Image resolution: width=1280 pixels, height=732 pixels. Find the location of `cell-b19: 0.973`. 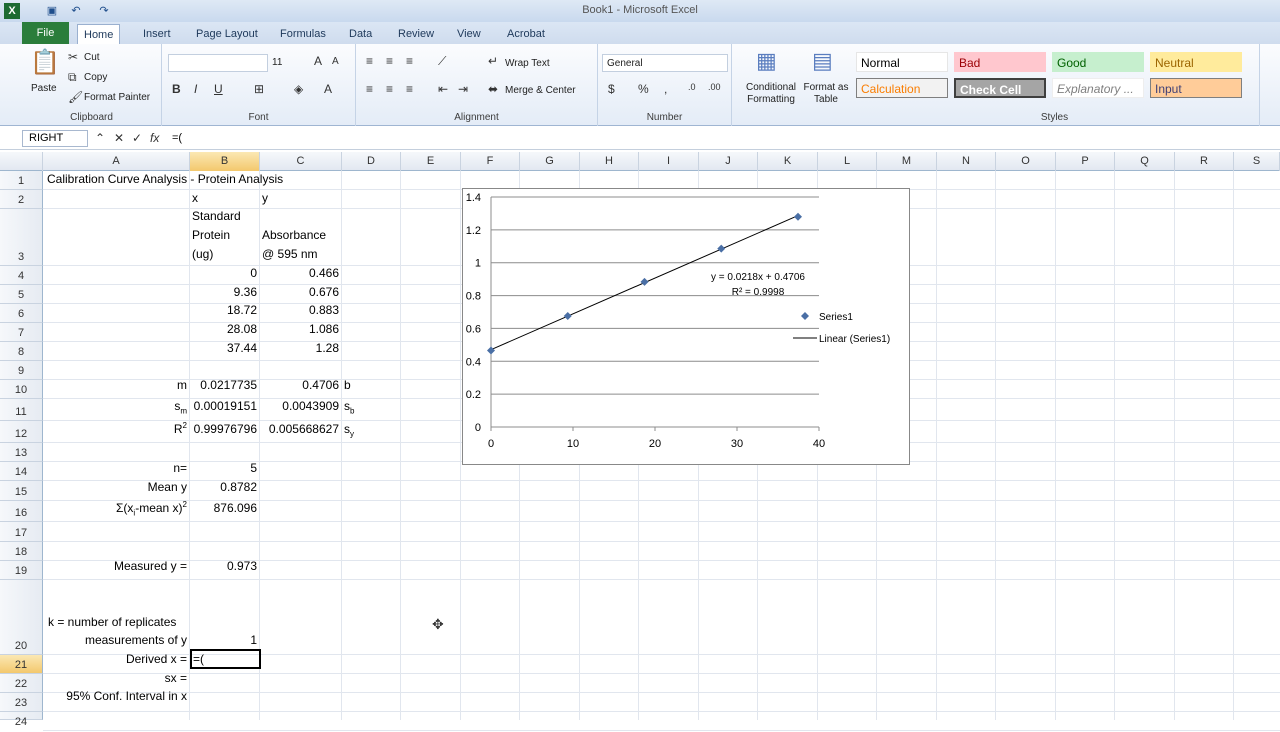

cell-b19: 0.973 is located at coordinates (223, 566).